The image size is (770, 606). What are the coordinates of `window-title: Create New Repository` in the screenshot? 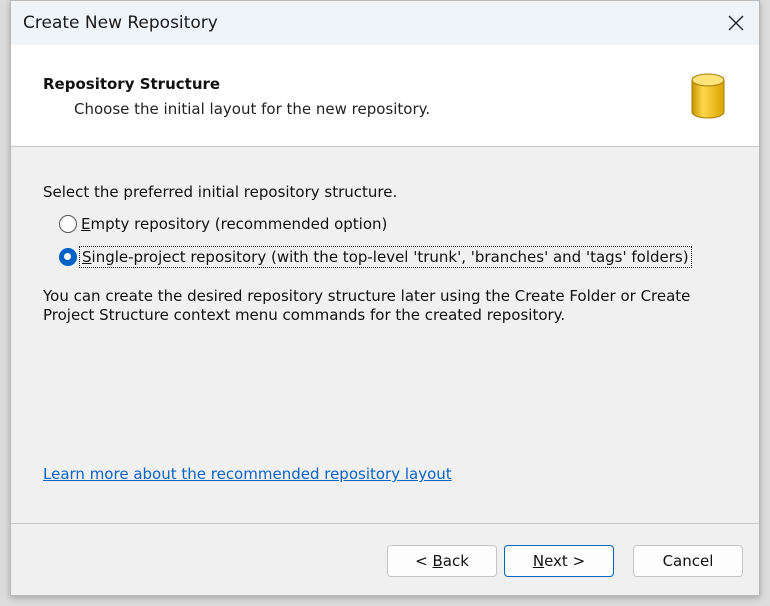 It's located at (120, 23).